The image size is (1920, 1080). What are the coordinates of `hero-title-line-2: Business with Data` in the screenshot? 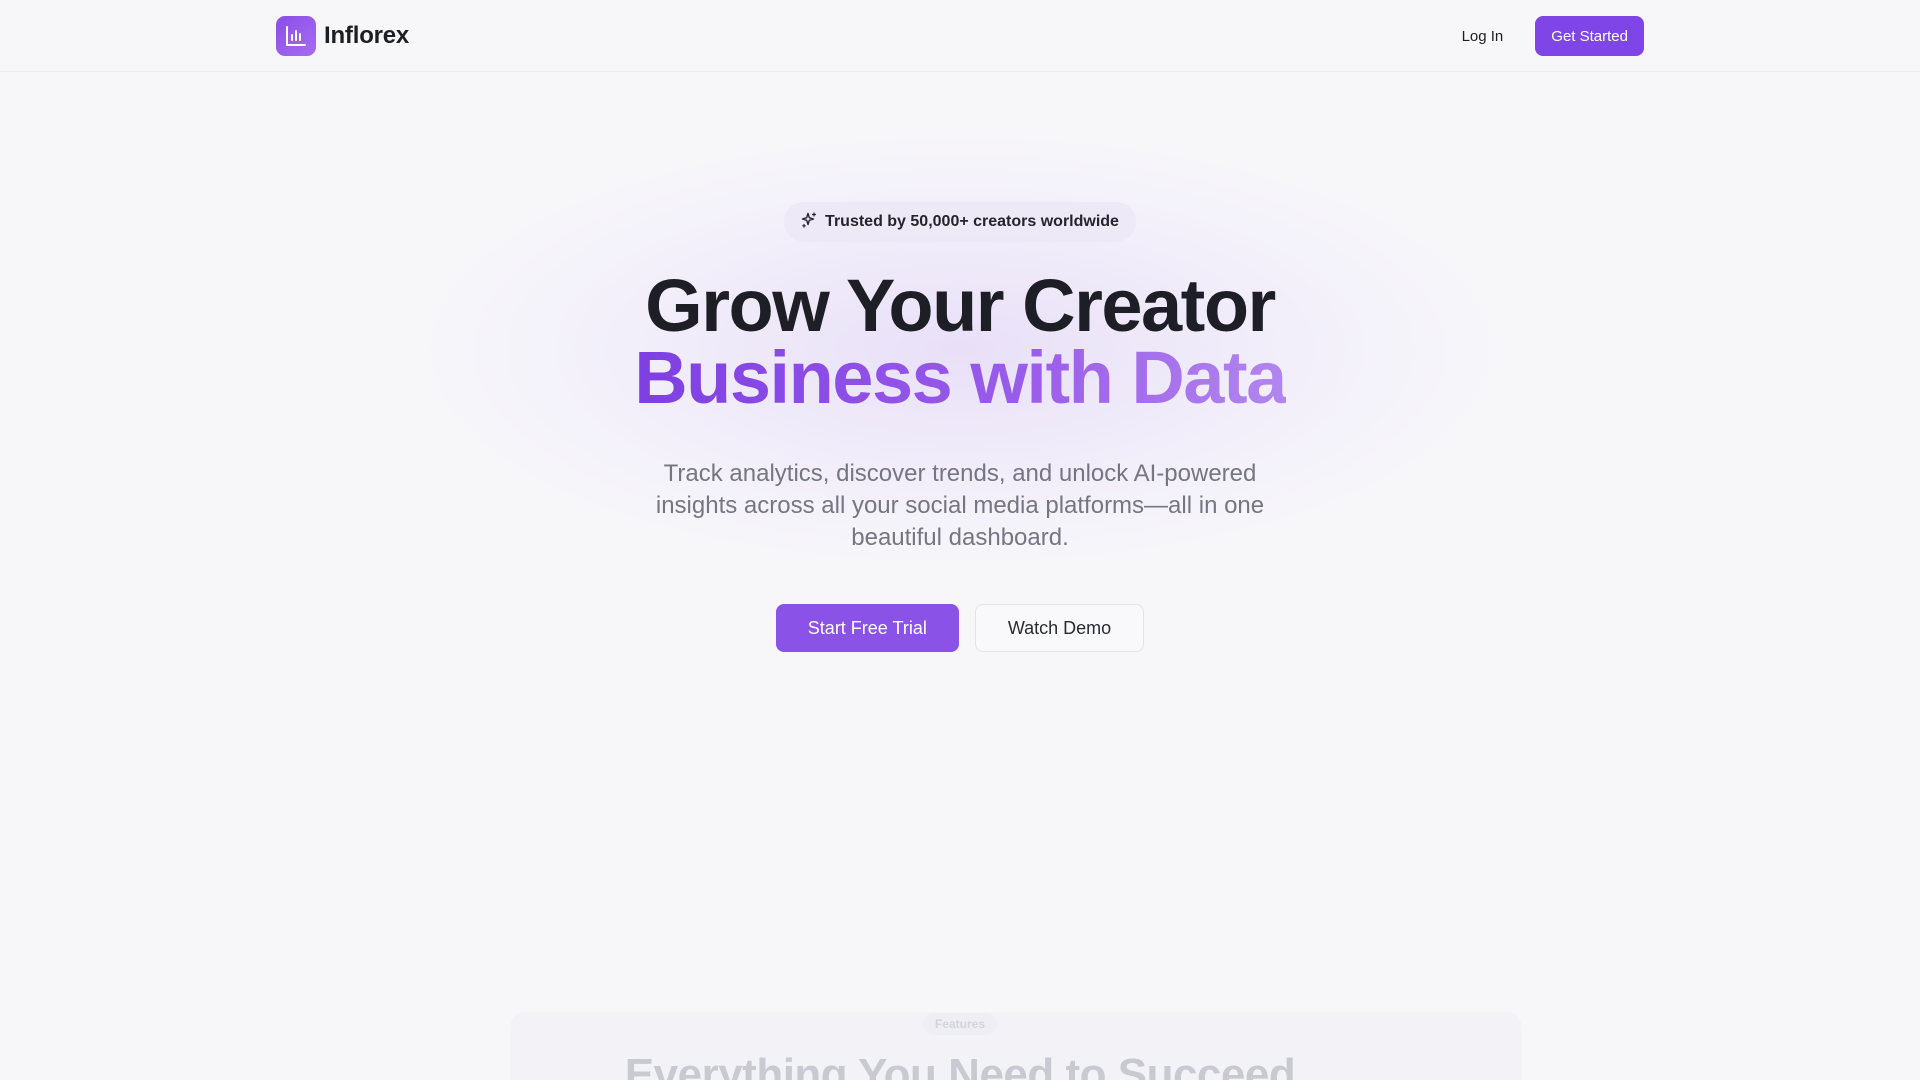 It's located at (960, 377).